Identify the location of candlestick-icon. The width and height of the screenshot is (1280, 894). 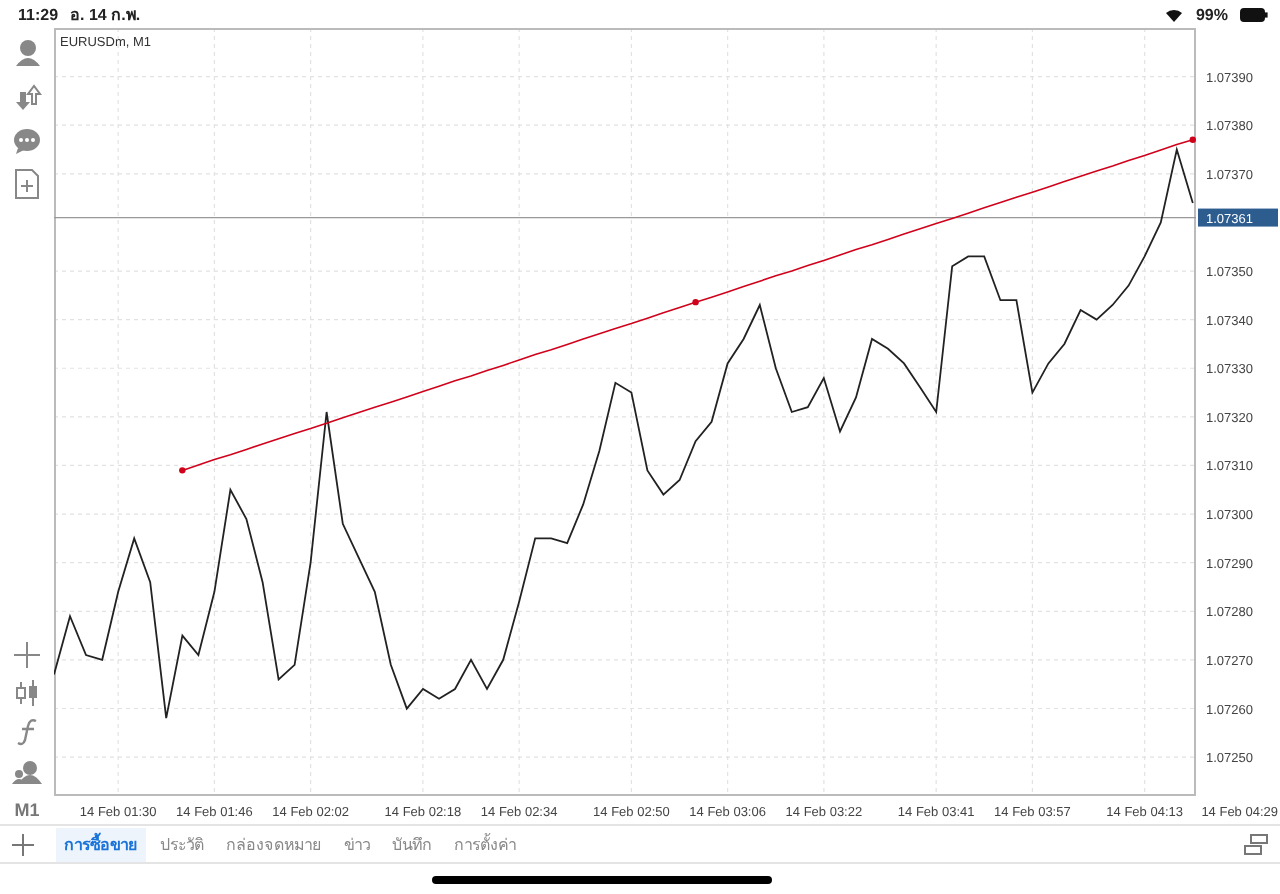
(27, 693).